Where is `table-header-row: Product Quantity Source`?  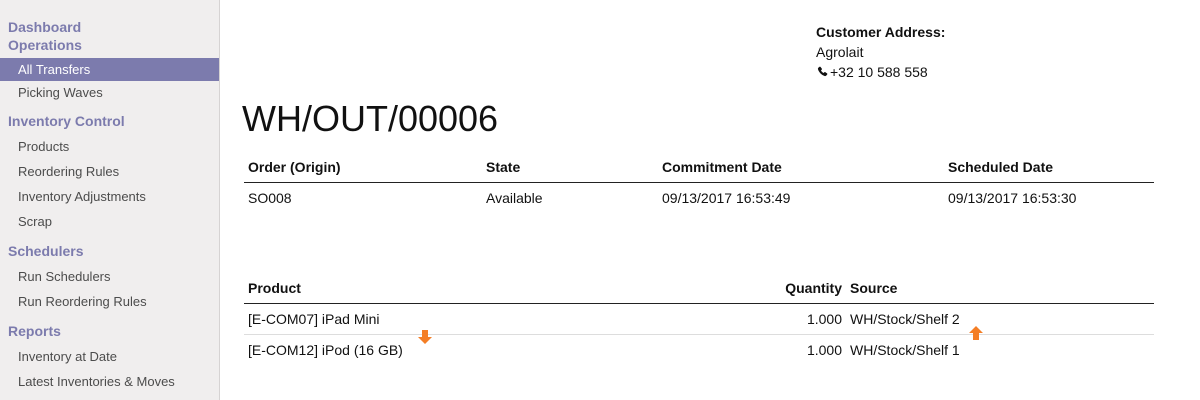
table-header-row: Product Quantity Source is located at coordinates (699, 288).